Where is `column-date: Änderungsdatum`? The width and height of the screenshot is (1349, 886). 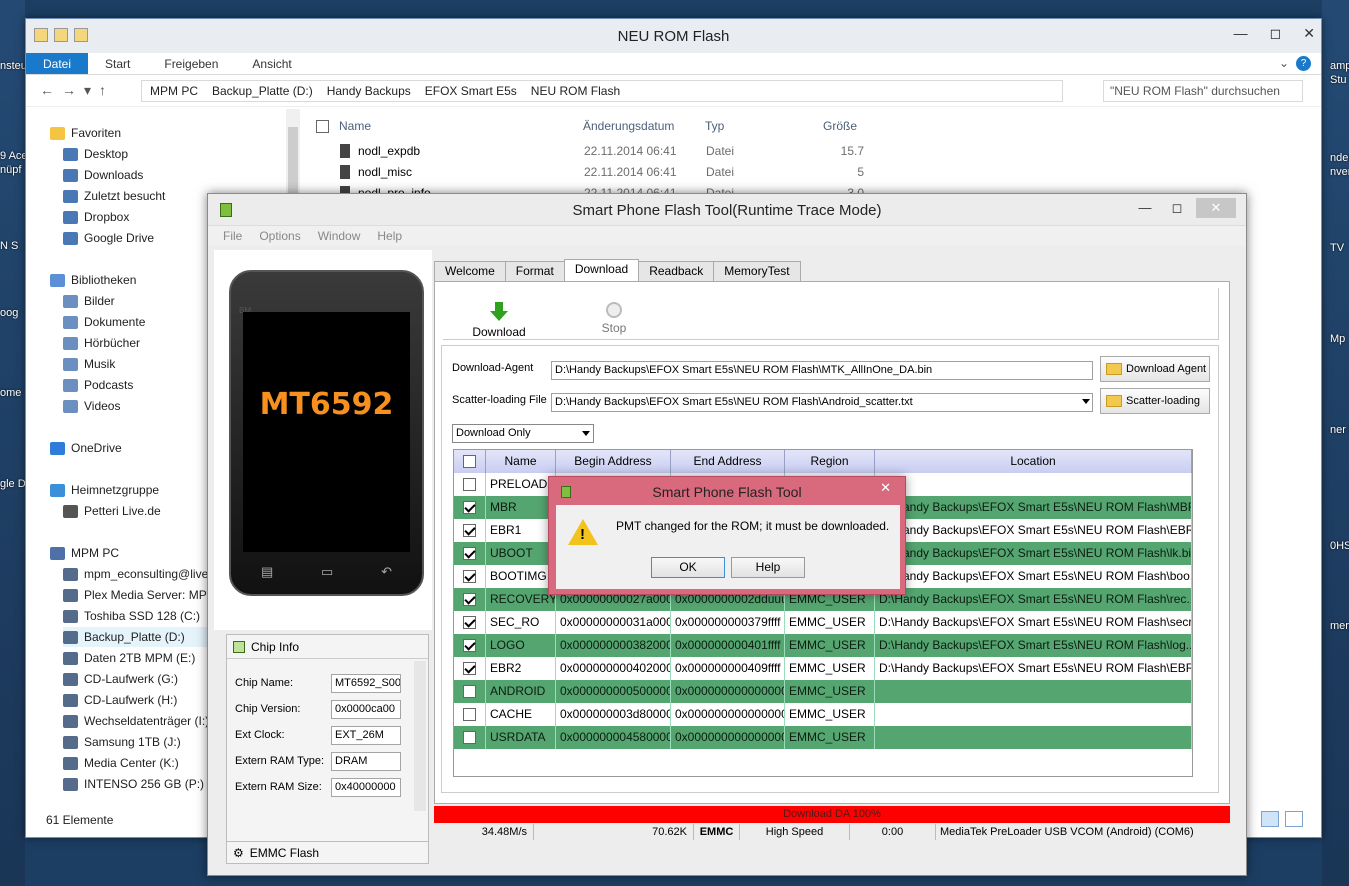 column-date: Änderungsdatum is located at coordinates (644, 126).